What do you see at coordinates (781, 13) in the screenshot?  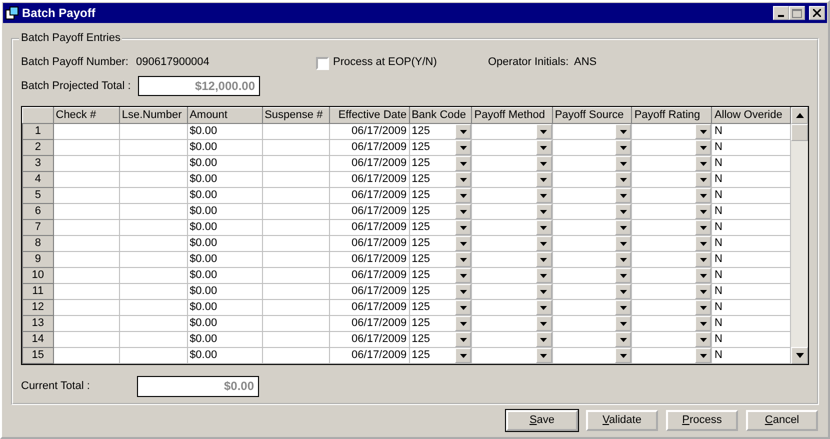 I see `minimize-button` at bounding box center [781, 13].